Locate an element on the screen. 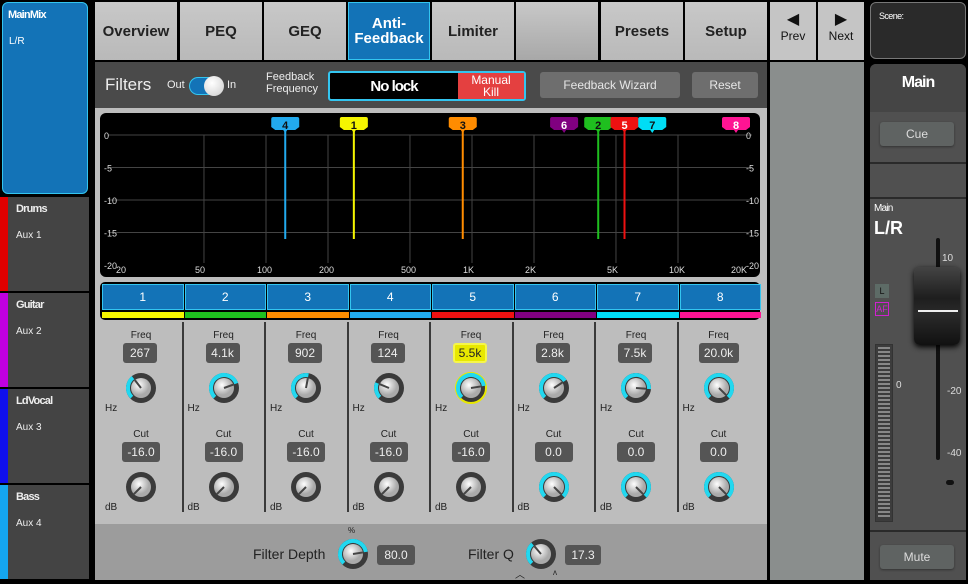  reset-button: Reset is located at coordinates (725, 85).